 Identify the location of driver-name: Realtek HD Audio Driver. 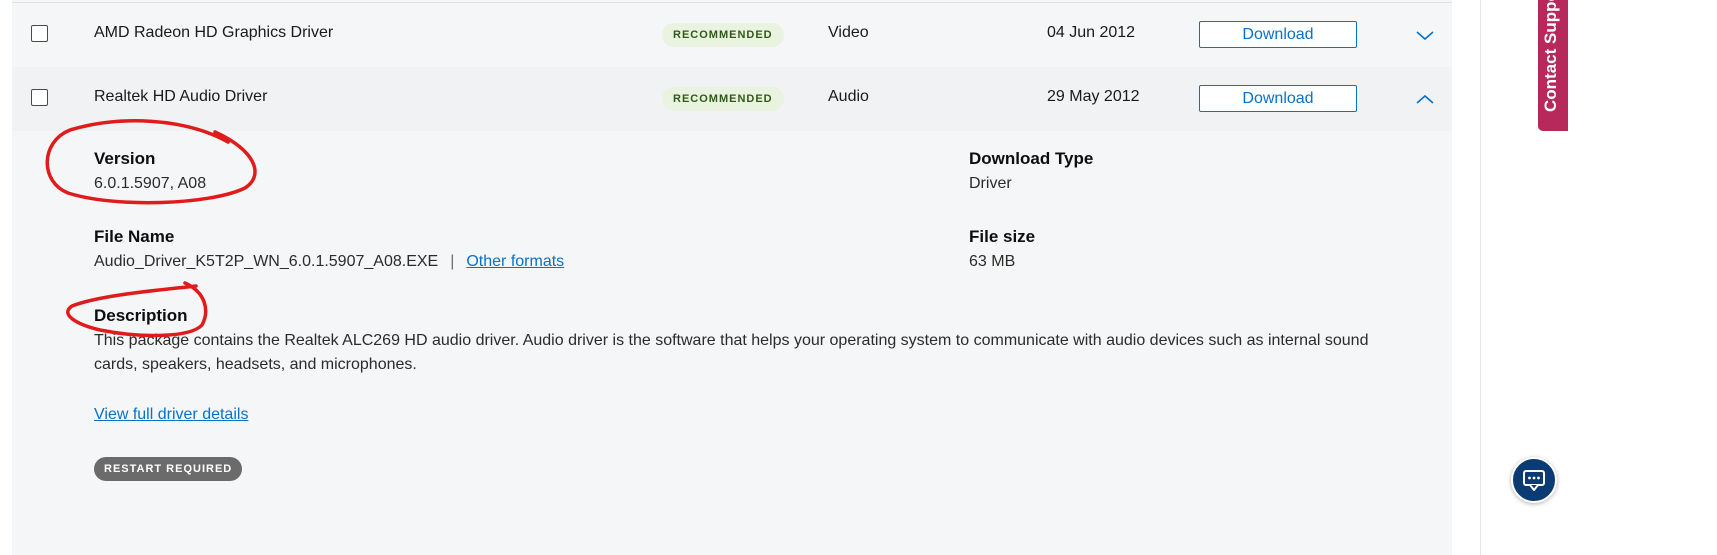
(181, 96).